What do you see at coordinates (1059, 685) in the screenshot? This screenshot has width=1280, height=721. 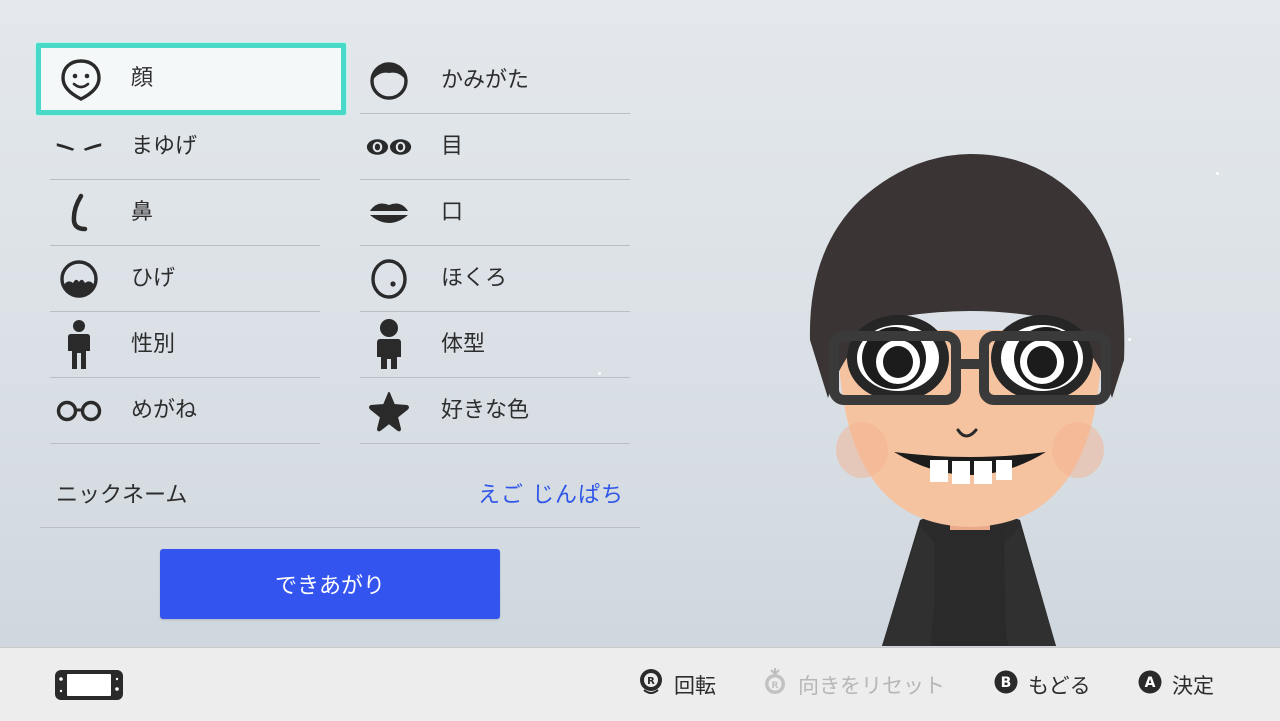 I see `hint-label: もどる` at bounding box center [1059, 685].